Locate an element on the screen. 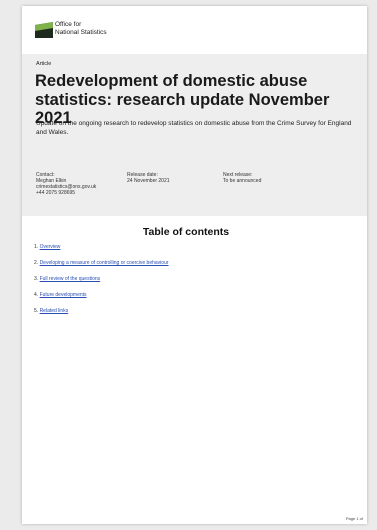 The height and width of the screenshot is (530, 377). page-number: Page 1 of is located at coordinates (354, 518).